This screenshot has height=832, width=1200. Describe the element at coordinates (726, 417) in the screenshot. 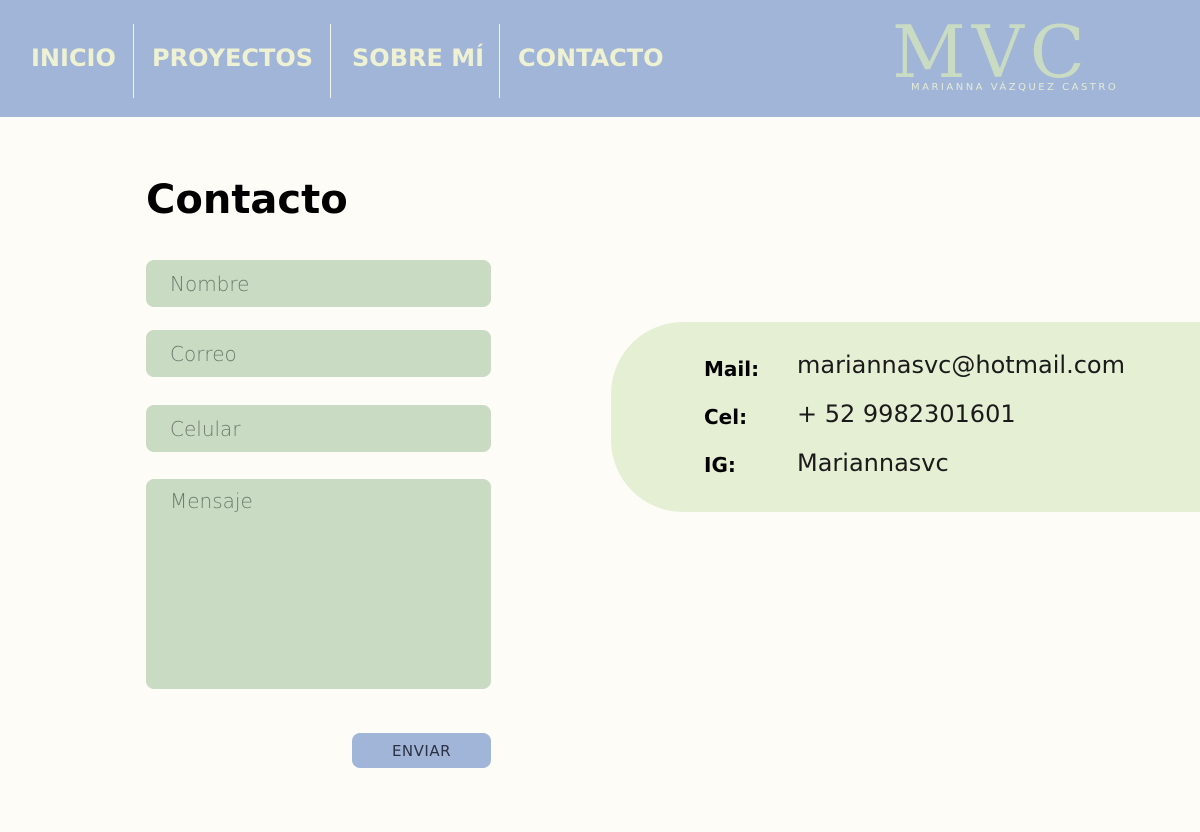

I see `cel-label: Cel:` at that location.